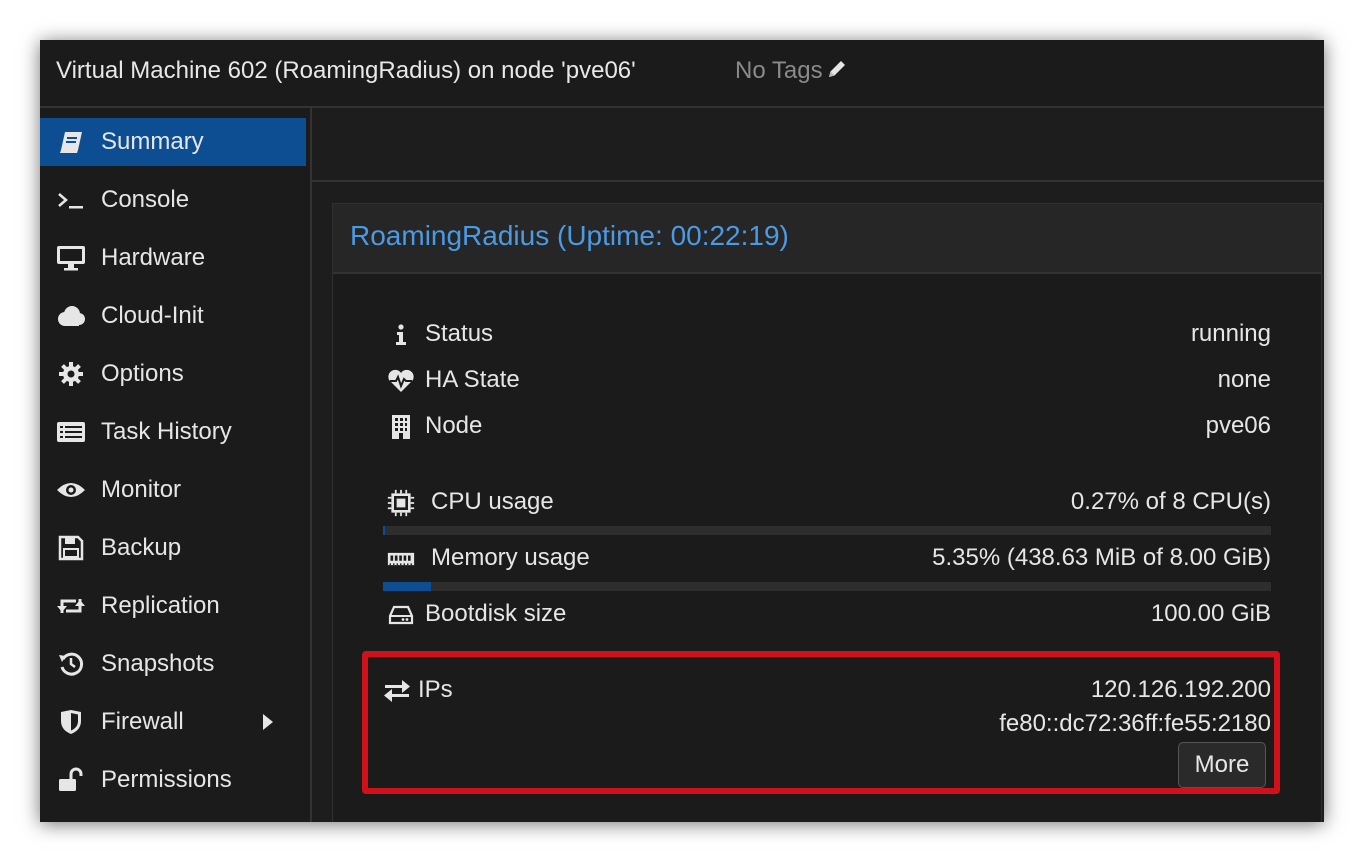 The height and width of the screenshot is (862, 1364). What do you see at coordinates (401, 559) in the screenshot?
I see `memory-icon` at bounding box center [401, 559].